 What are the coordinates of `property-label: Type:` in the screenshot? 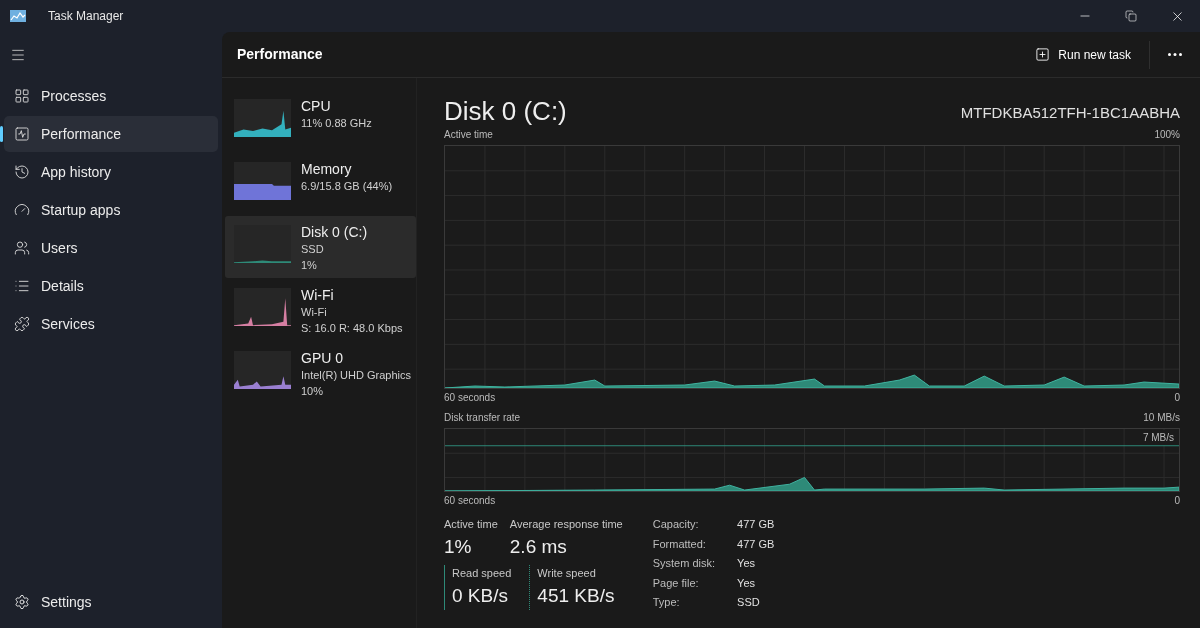 It's located at (666, 602).